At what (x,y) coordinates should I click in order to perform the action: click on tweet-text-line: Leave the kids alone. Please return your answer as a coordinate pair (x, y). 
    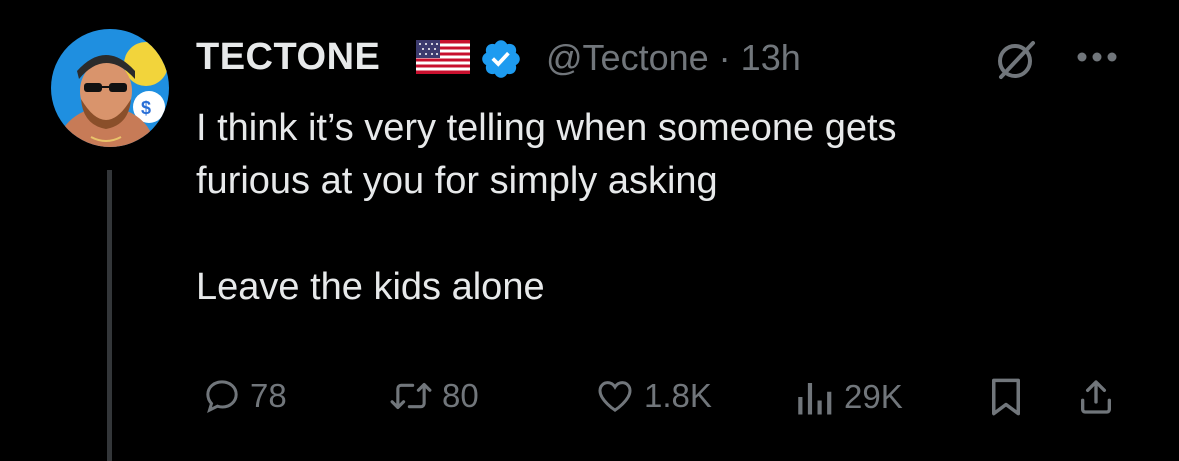
    Looking at the image, I should click on (370, 287).